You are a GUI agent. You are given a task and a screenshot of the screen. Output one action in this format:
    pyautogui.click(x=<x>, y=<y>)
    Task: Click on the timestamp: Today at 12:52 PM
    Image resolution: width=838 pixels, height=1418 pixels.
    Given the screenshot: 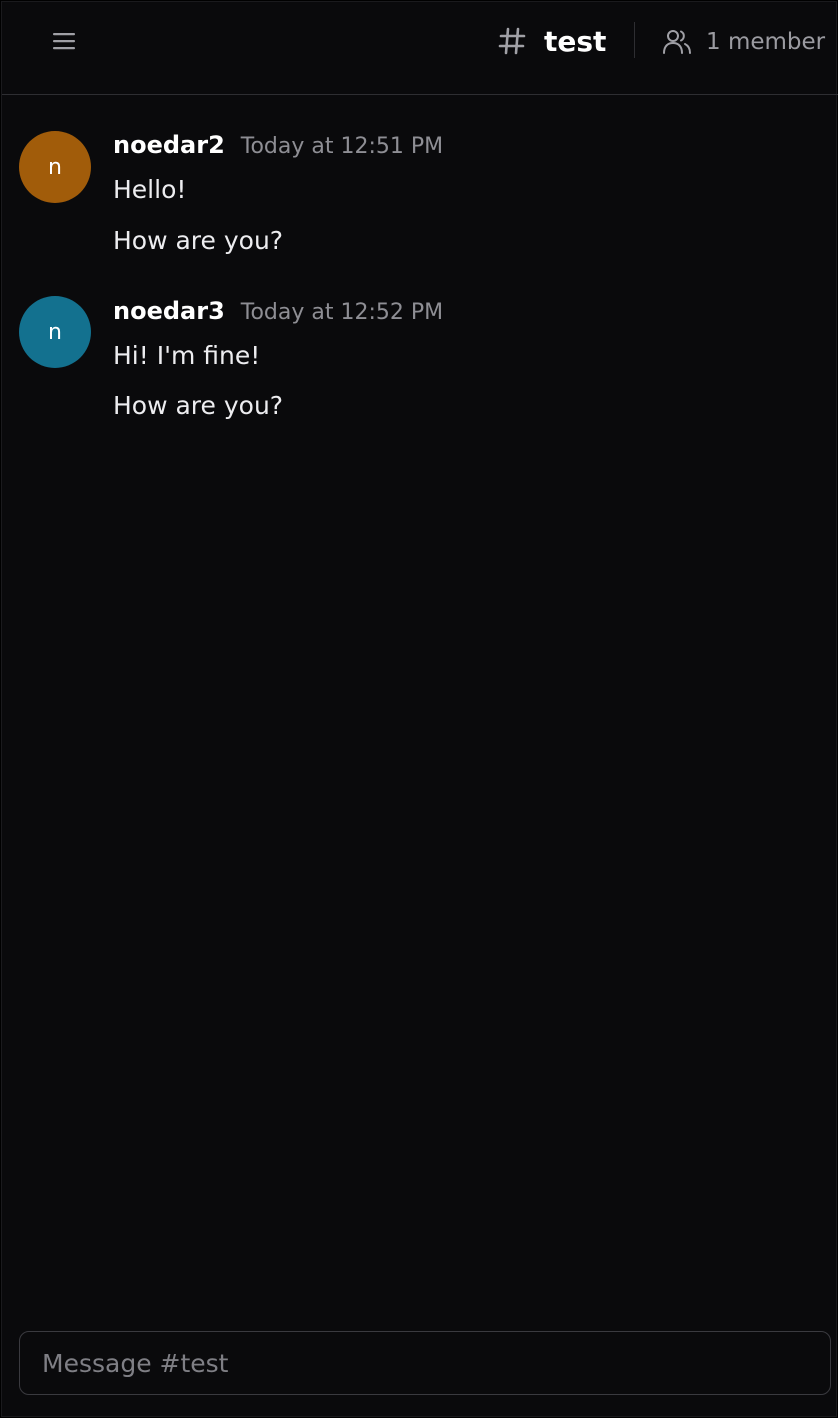 What is the action you would take?
    pyautogui.click(x=342, y=312)
    